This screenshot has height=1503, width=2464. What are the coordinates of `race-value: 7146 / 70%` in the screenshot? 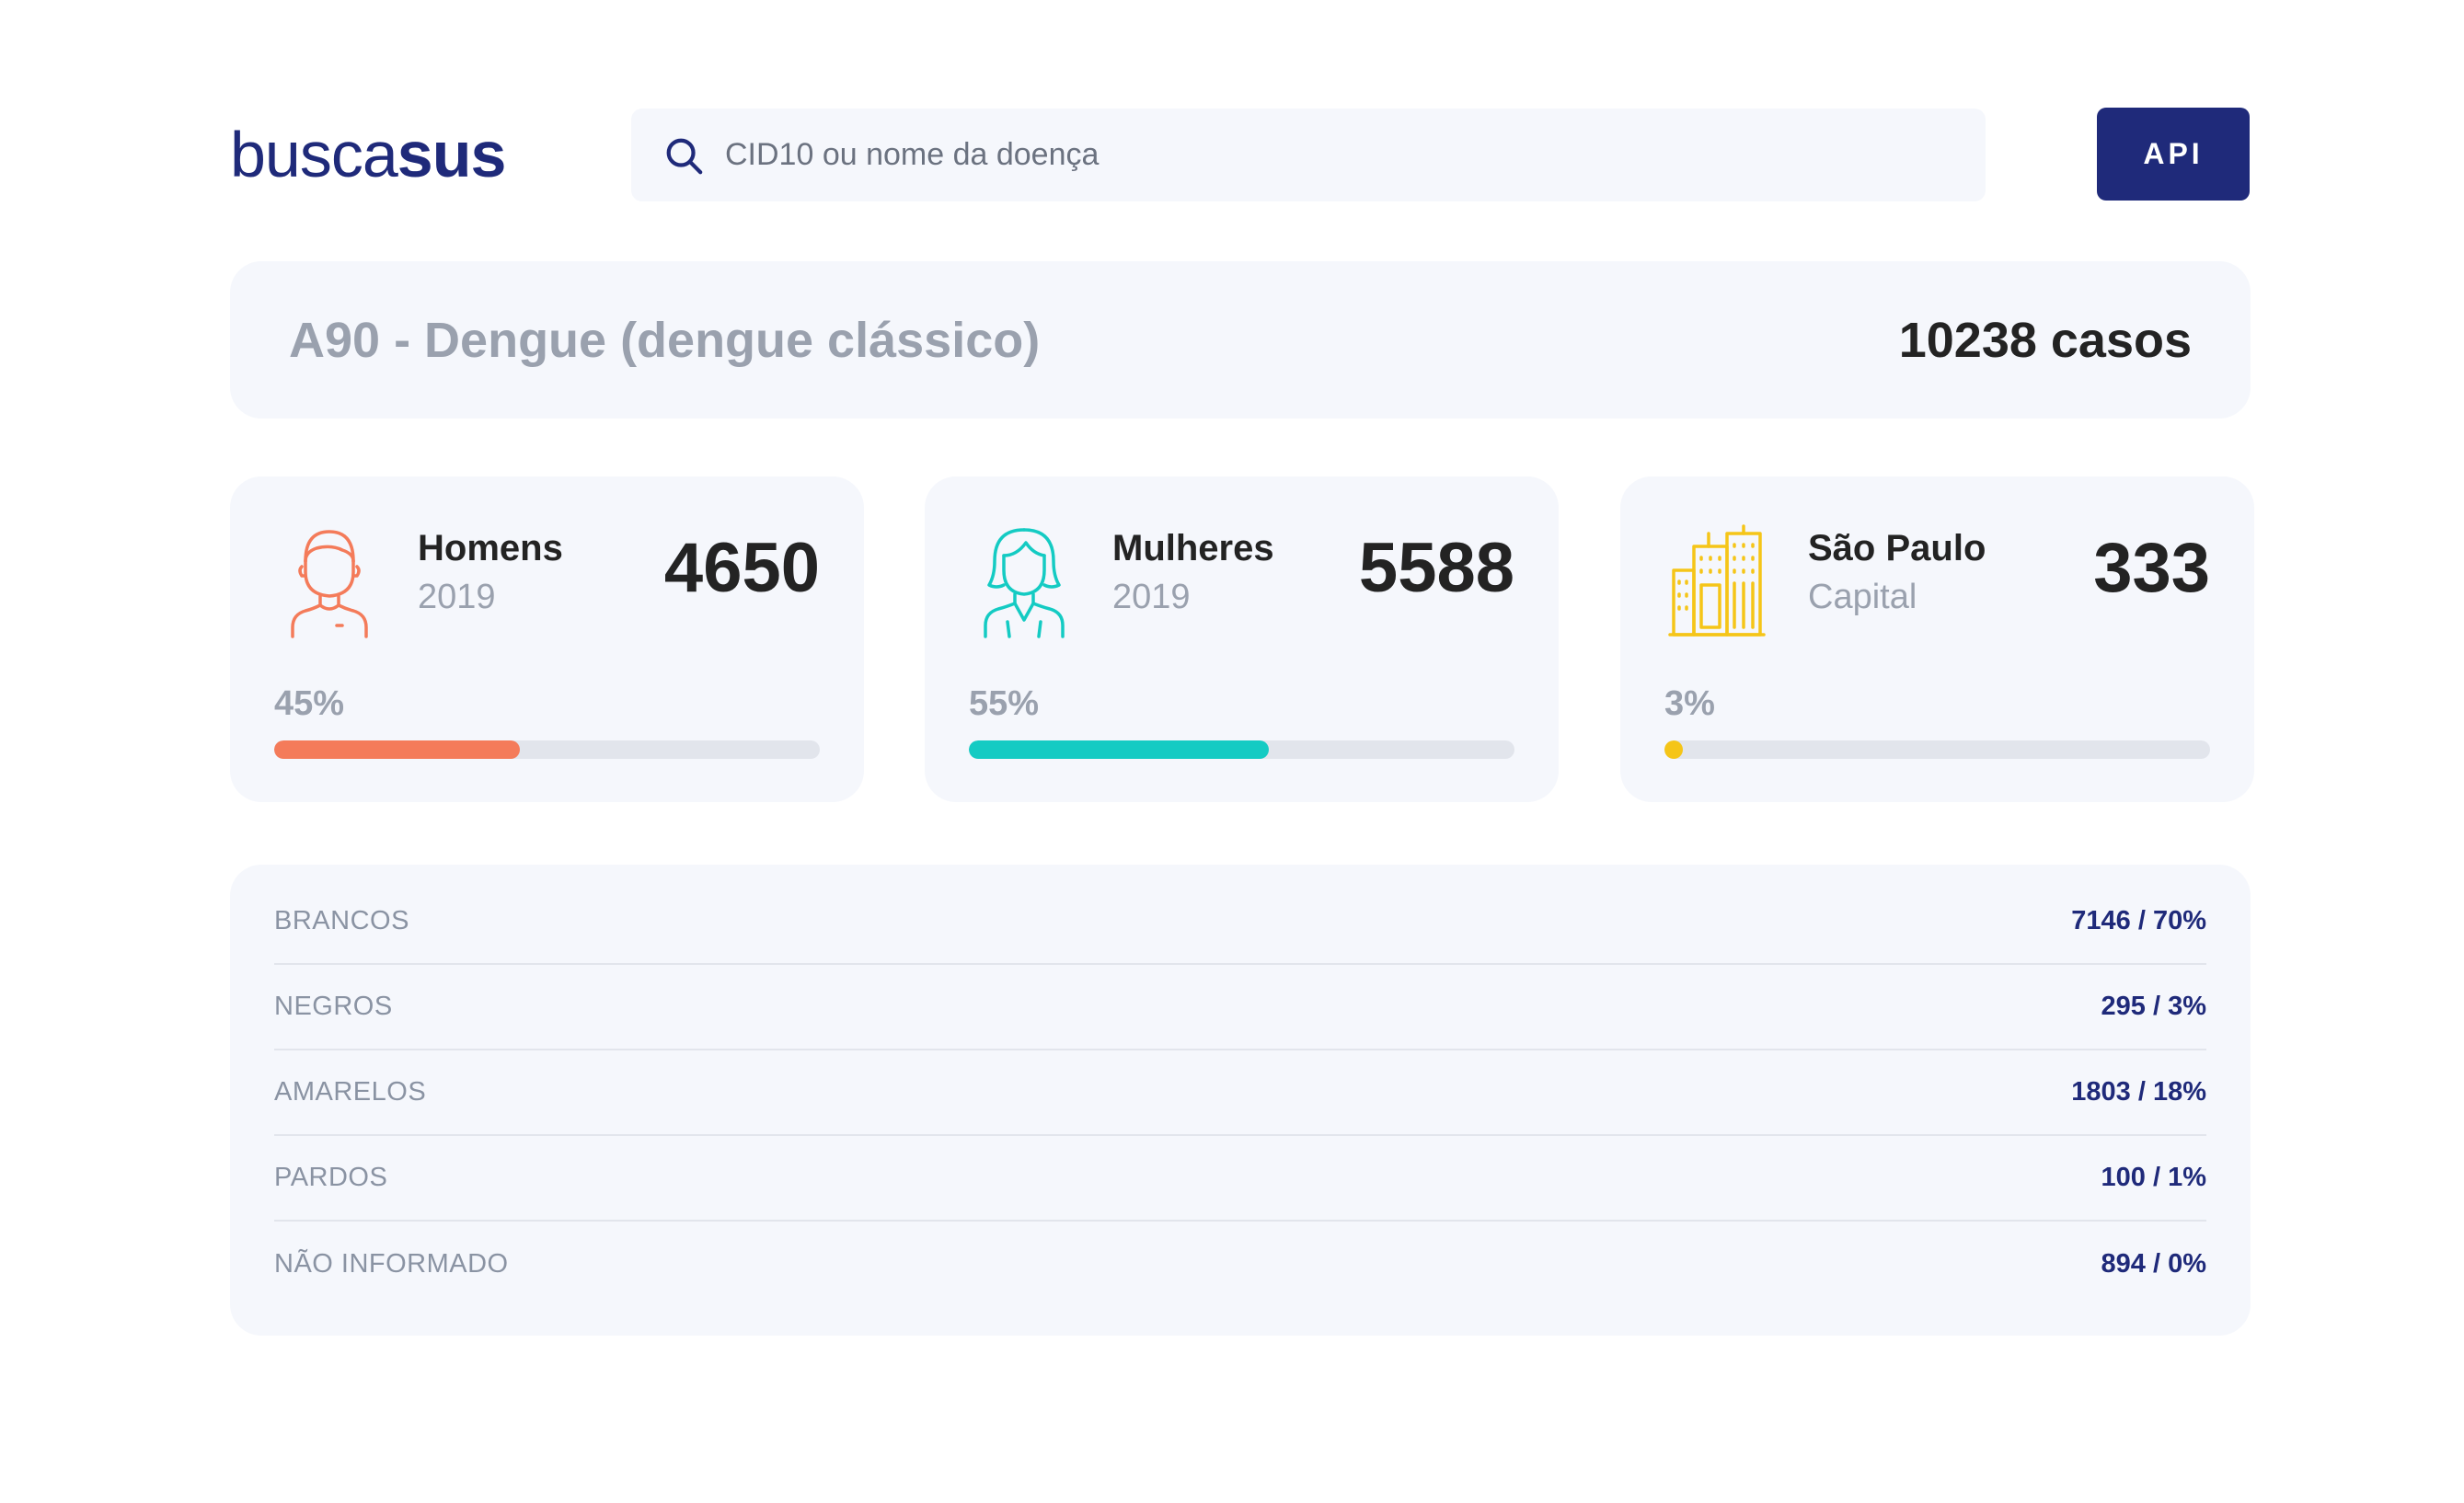 It's located at (2138, 920).